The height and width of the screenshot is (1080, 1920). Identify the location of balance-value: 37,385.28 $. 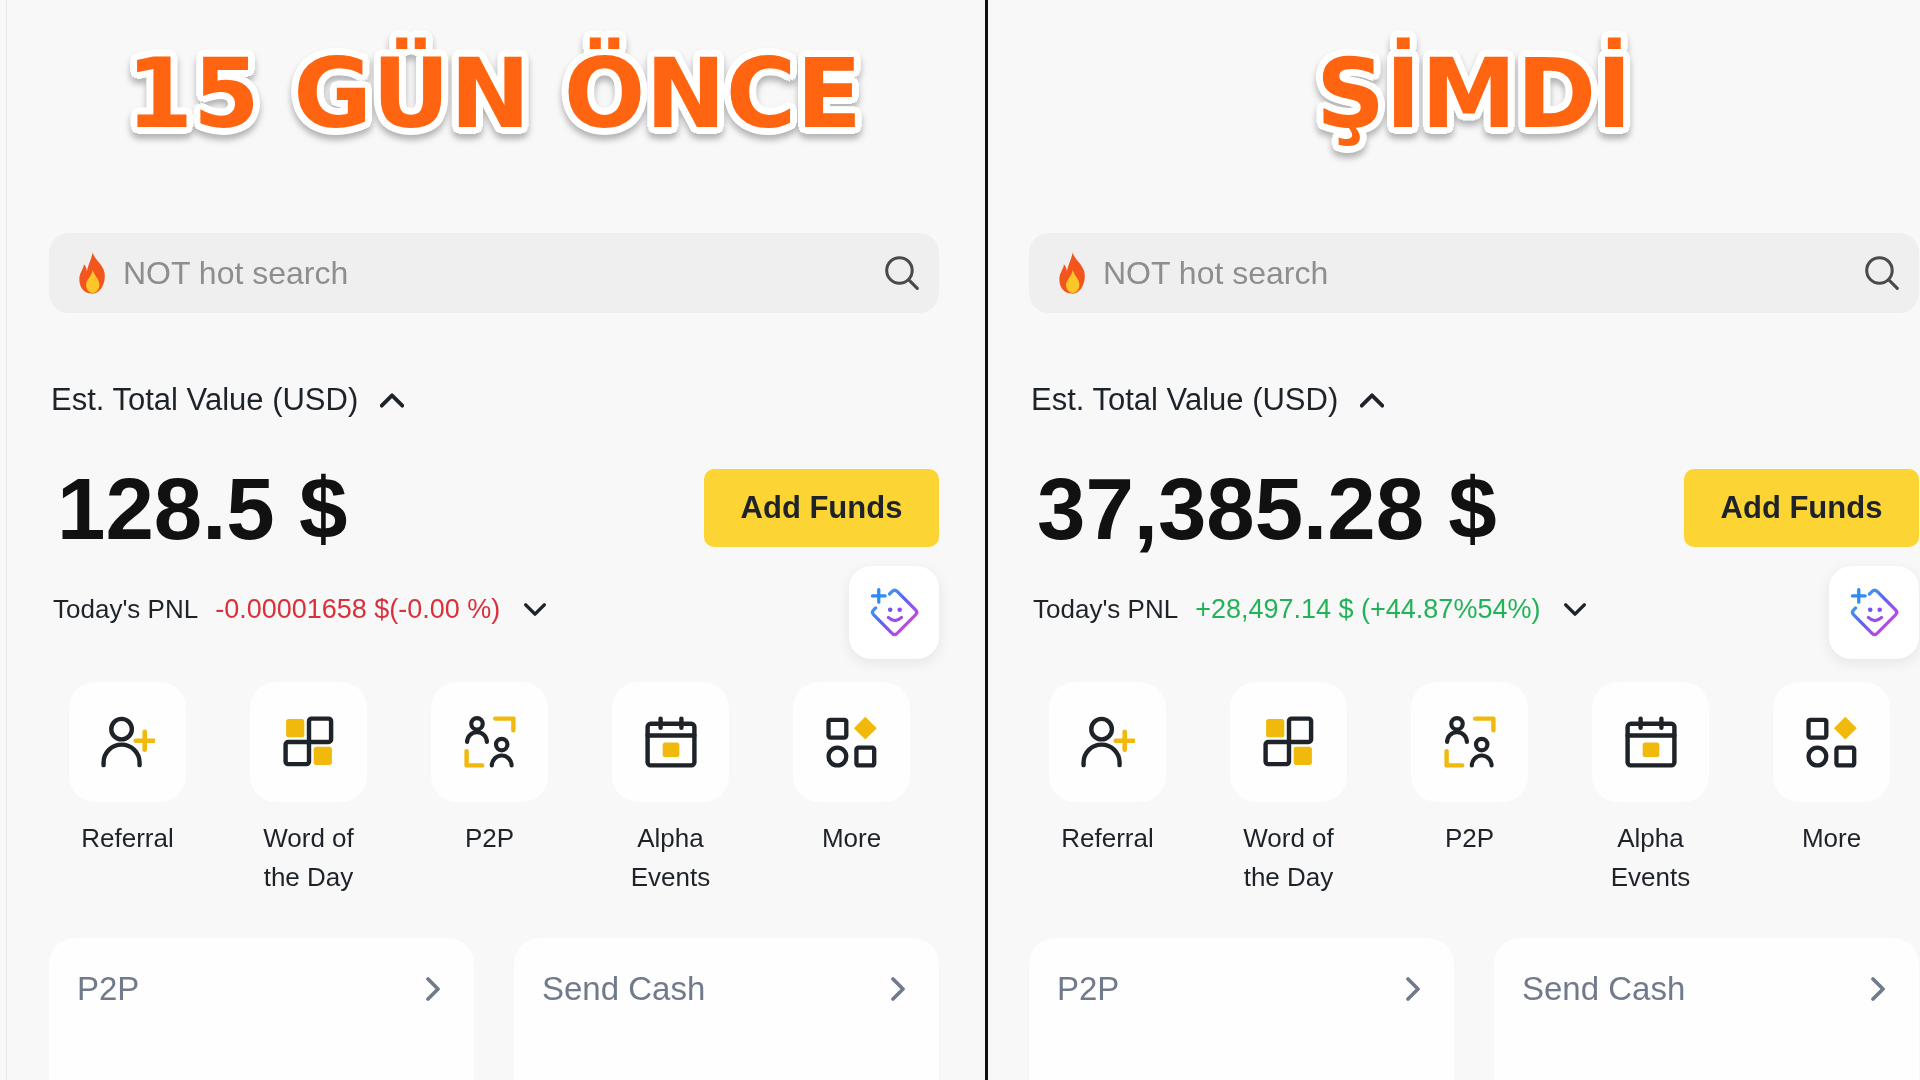
(1266, 508).